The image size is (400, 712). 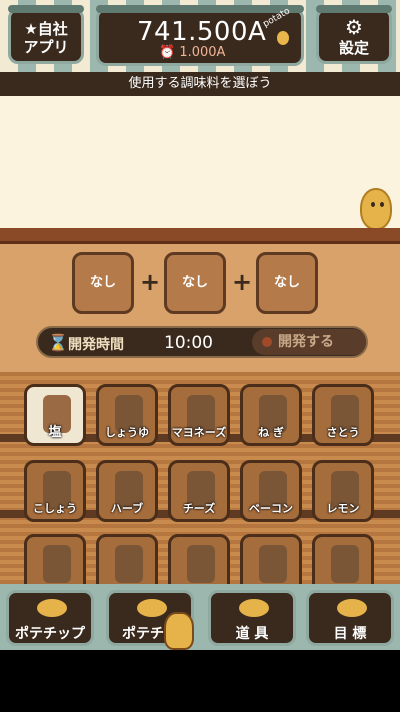 I want to click on ingredient-label: こしょう, so click(x=55, y=508).